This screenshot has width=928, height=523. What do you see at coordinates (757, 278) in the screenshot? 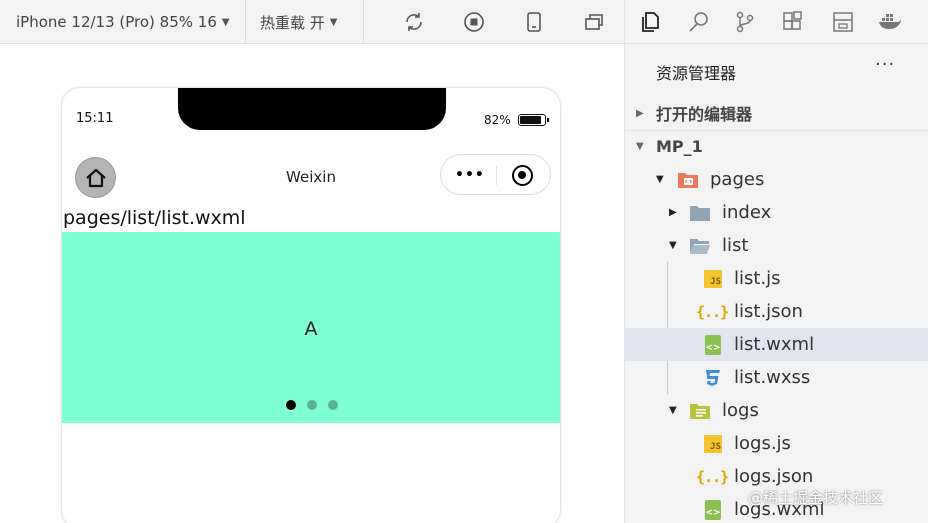
I see `tree-label: list.js` at bounding box center [757, 278].